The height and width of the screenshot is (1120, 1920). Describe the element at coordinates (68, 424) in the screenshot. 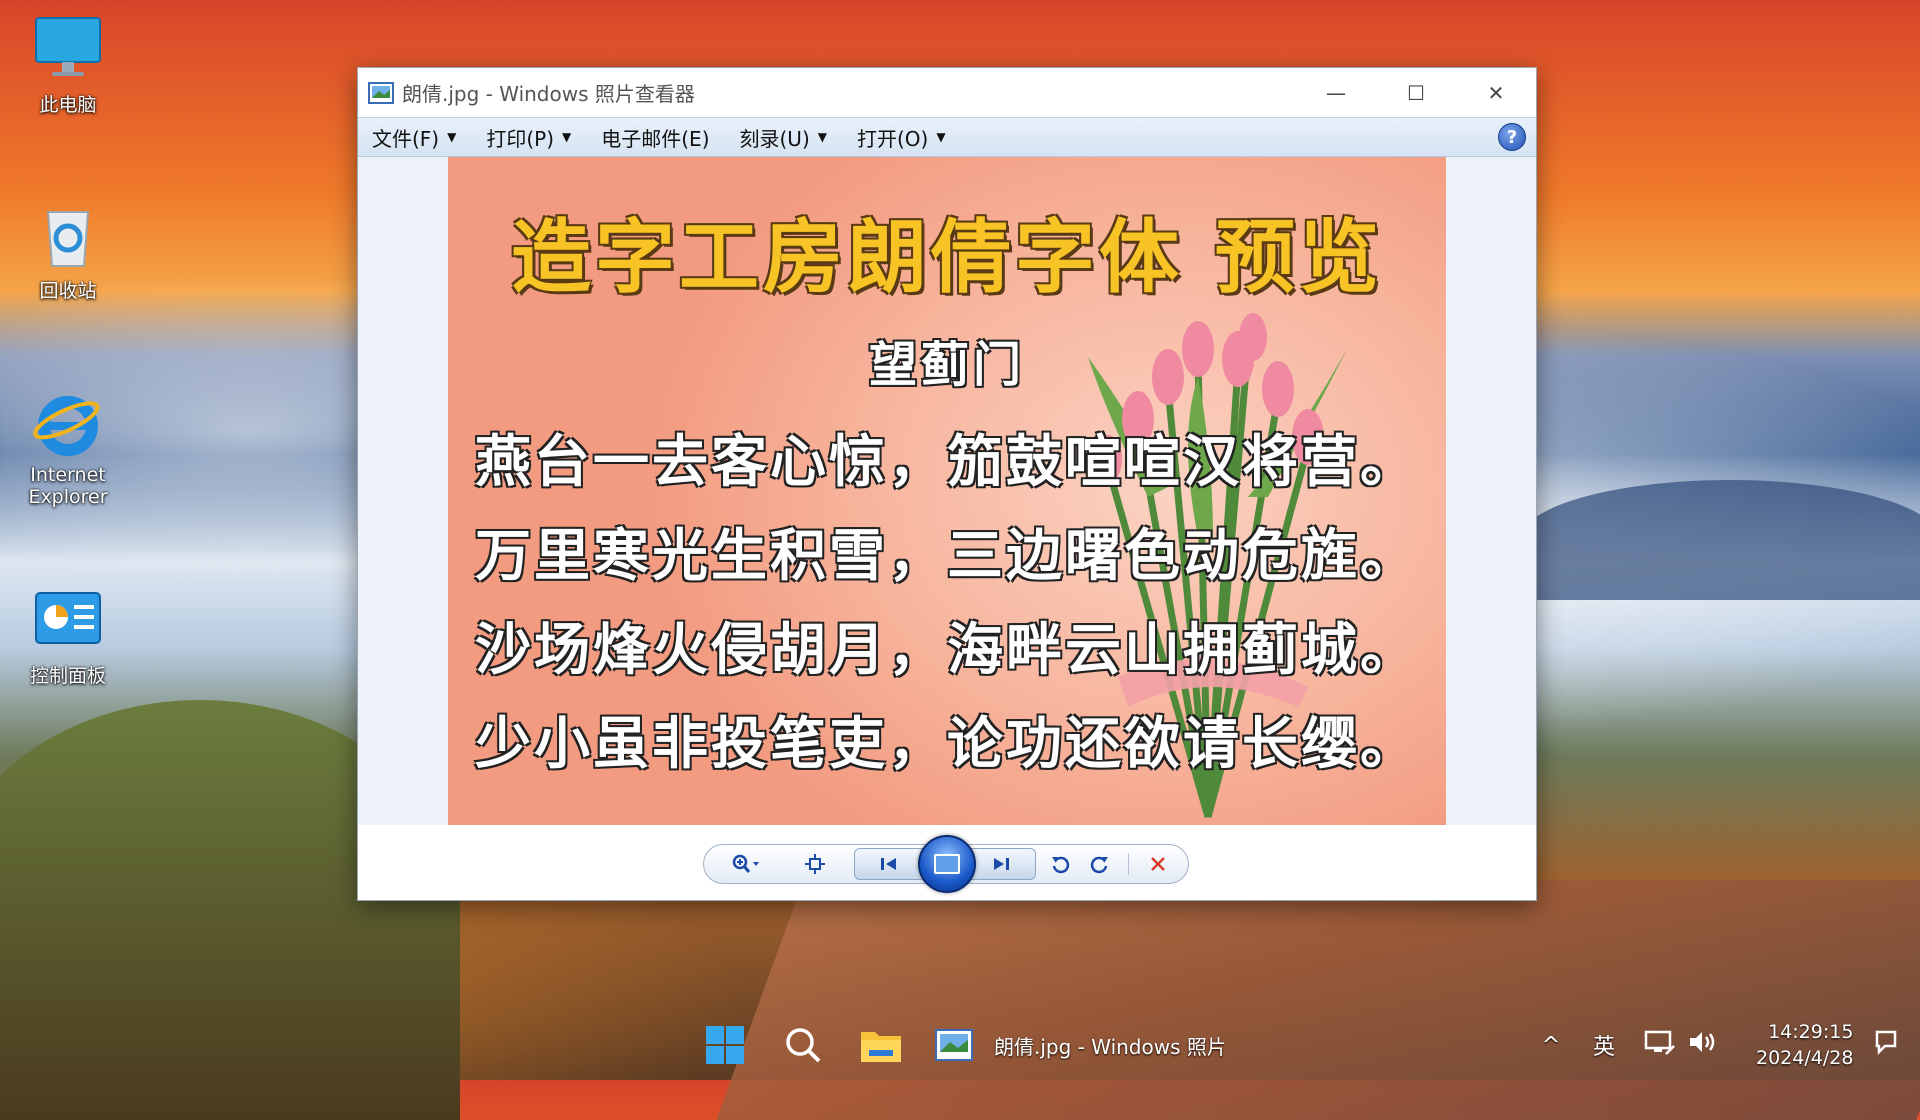

I see `internet-explorer-icon` at that location.